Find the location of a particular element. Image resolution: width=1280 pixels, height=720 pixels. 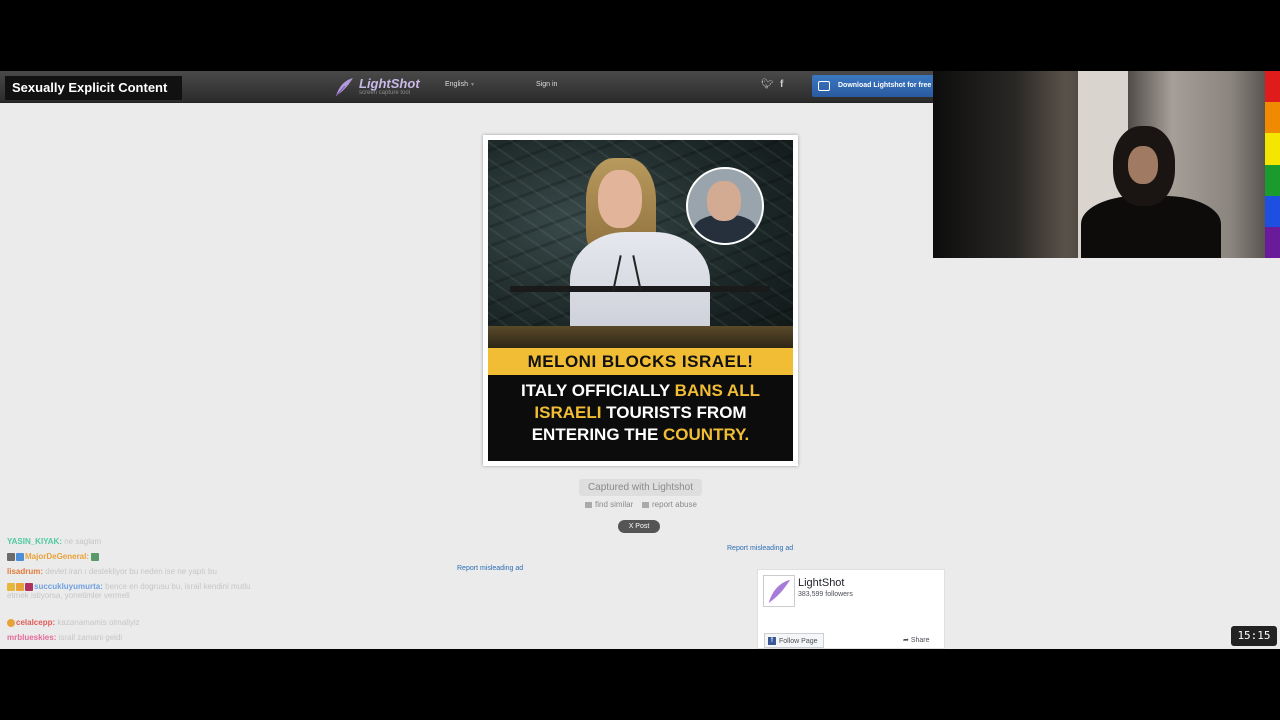

emote-icon is located at coordinates (95, 556).